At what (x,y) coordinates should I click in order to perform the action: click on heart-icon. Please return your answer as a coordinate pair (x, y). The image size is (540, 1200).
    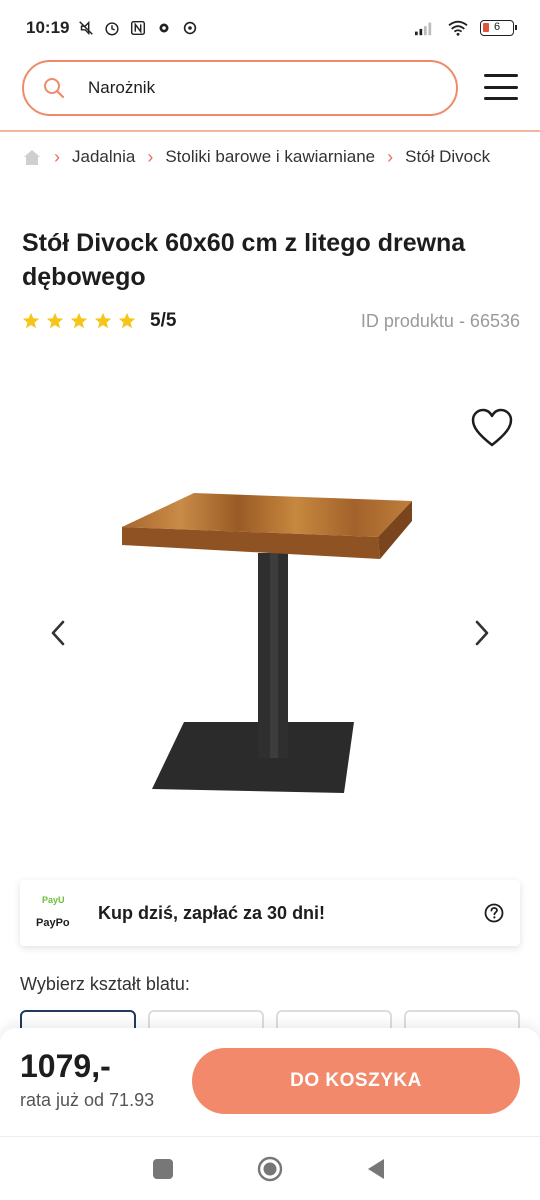
    Looking at the image, I should click on (492, 428).